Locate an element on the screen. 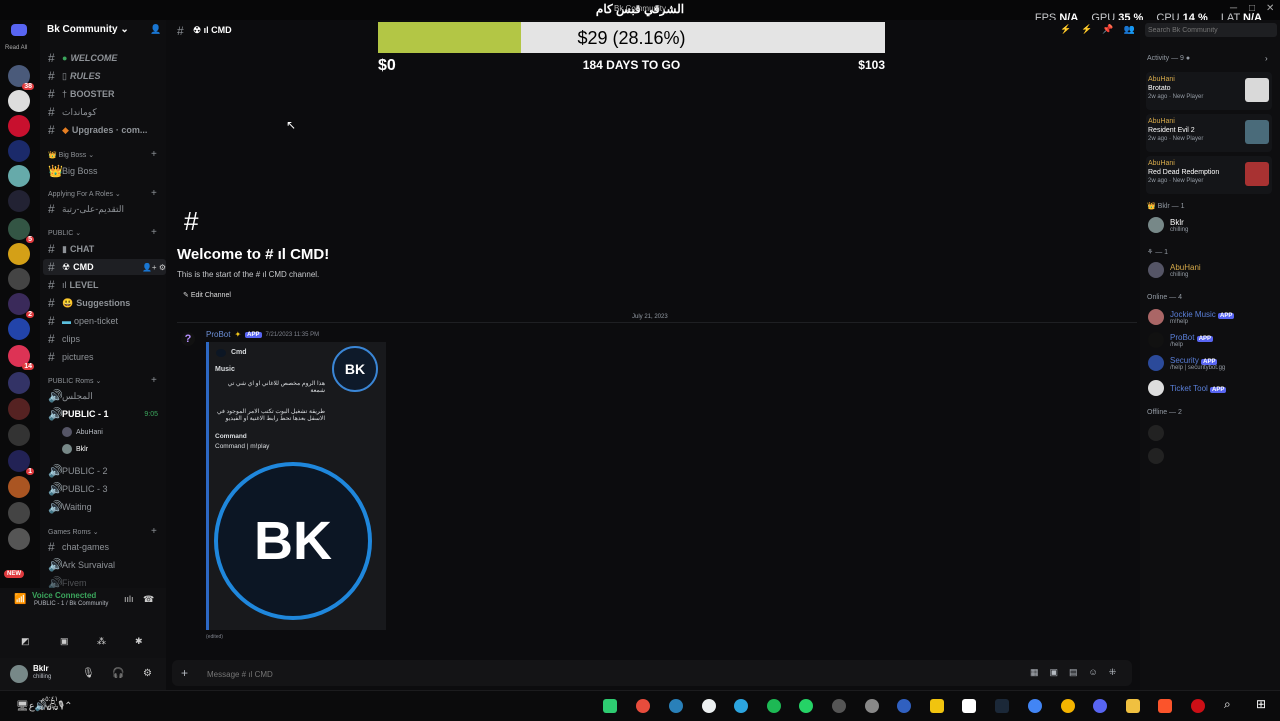 This screenshot has height=721, width=1280. composer-toolbar: ▦▣▤☺⁜ is located at coordinates (1078, 672).